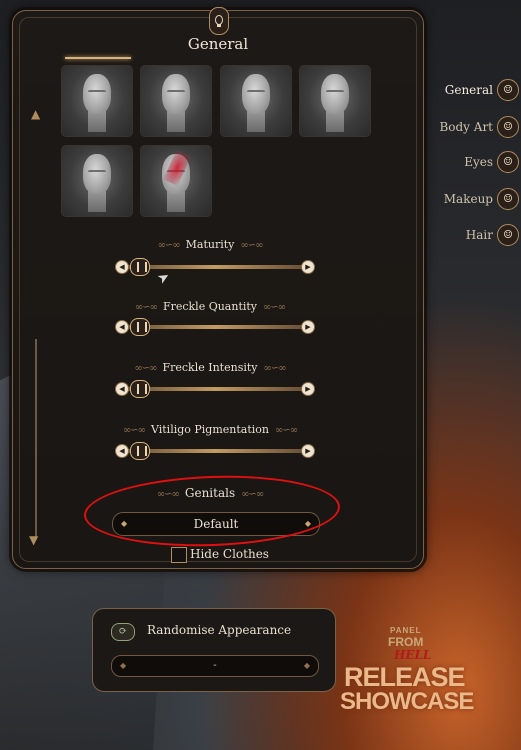  I want to click on tab-hair: Hair ☺, so click(492, 235).